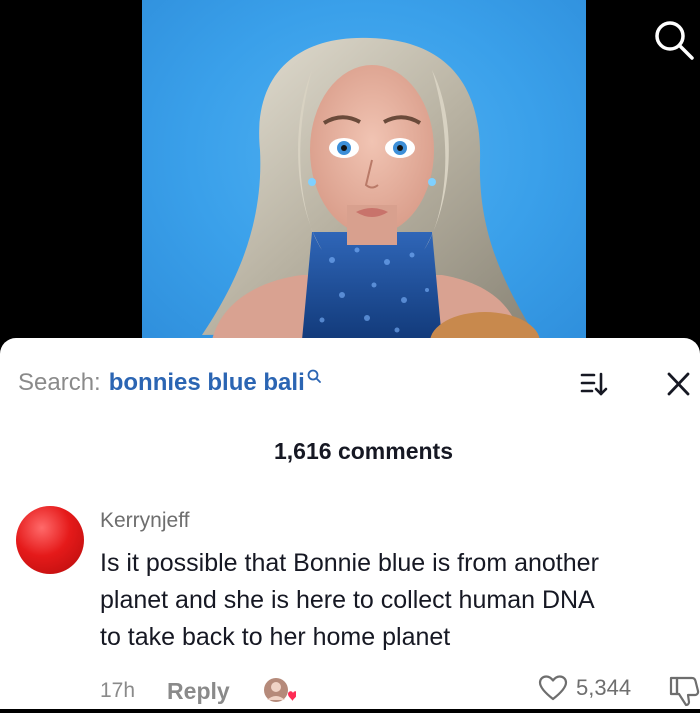 The image size is (700, 713). I want to click on thumbs-down-icon, so click(684, 691).